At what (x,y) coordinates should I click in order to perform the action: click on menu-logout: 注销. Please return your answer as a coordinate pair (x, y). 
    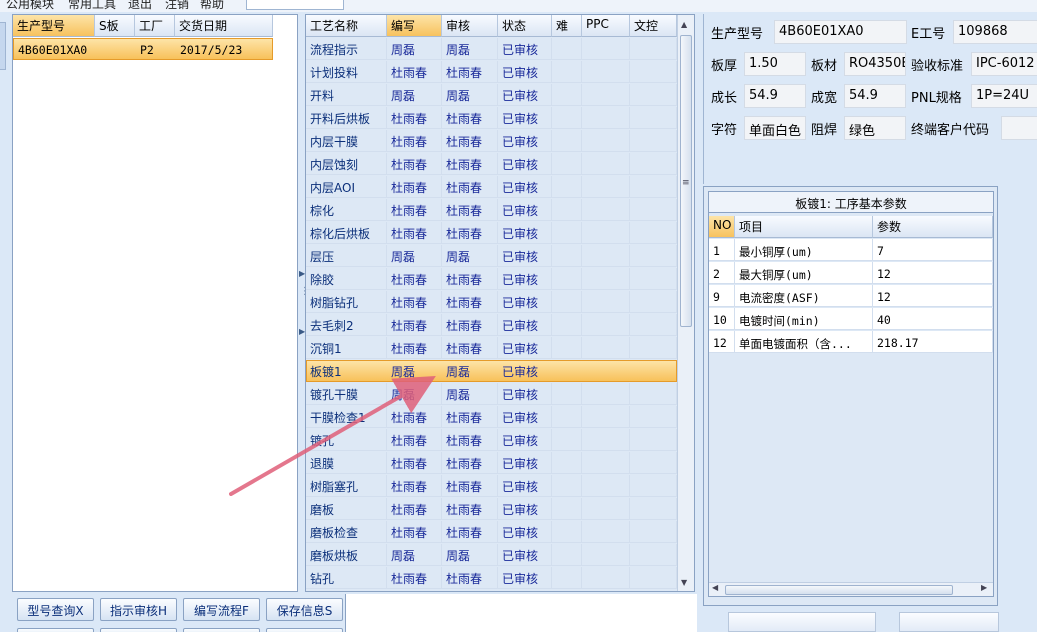
    Looking at the image, I should click on (177, 6).